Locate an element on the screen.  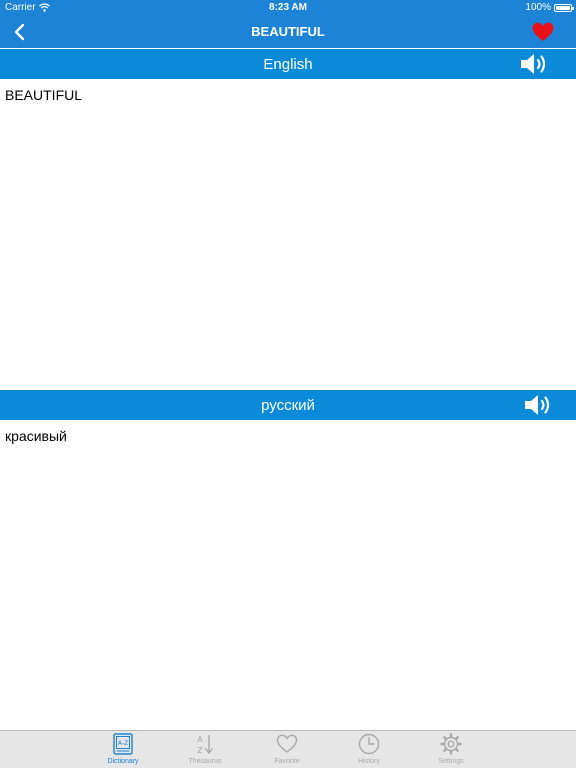
battery-indicator: 100% is located at coordinates (549, 7).